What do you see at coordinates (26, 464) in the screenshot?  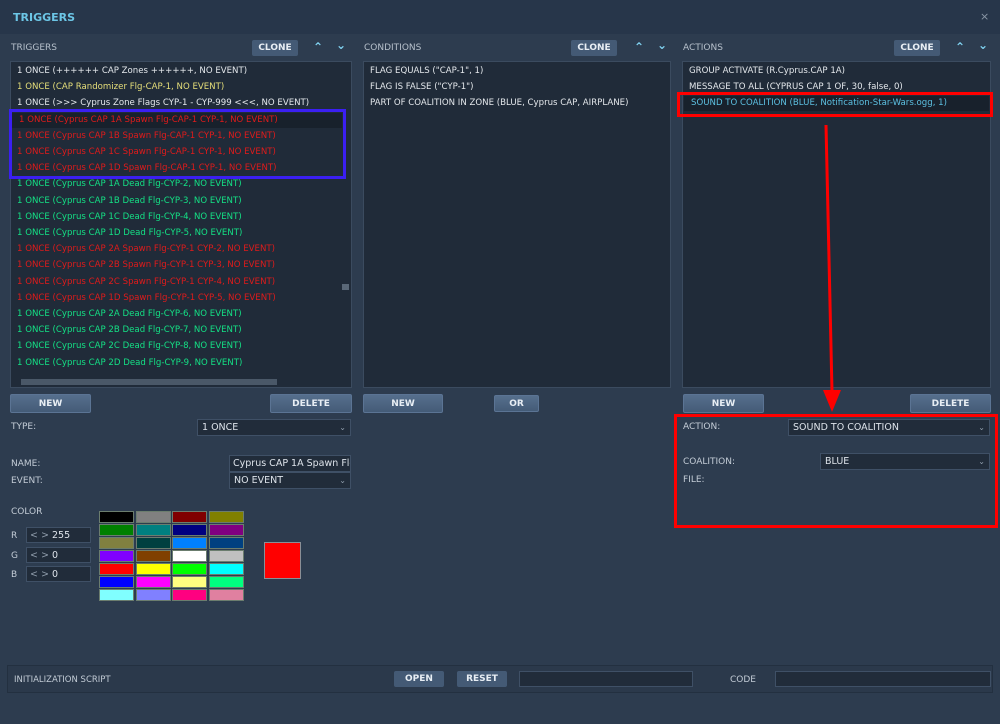 I see `name-label: NAME:` at bounding box center [26, 464].